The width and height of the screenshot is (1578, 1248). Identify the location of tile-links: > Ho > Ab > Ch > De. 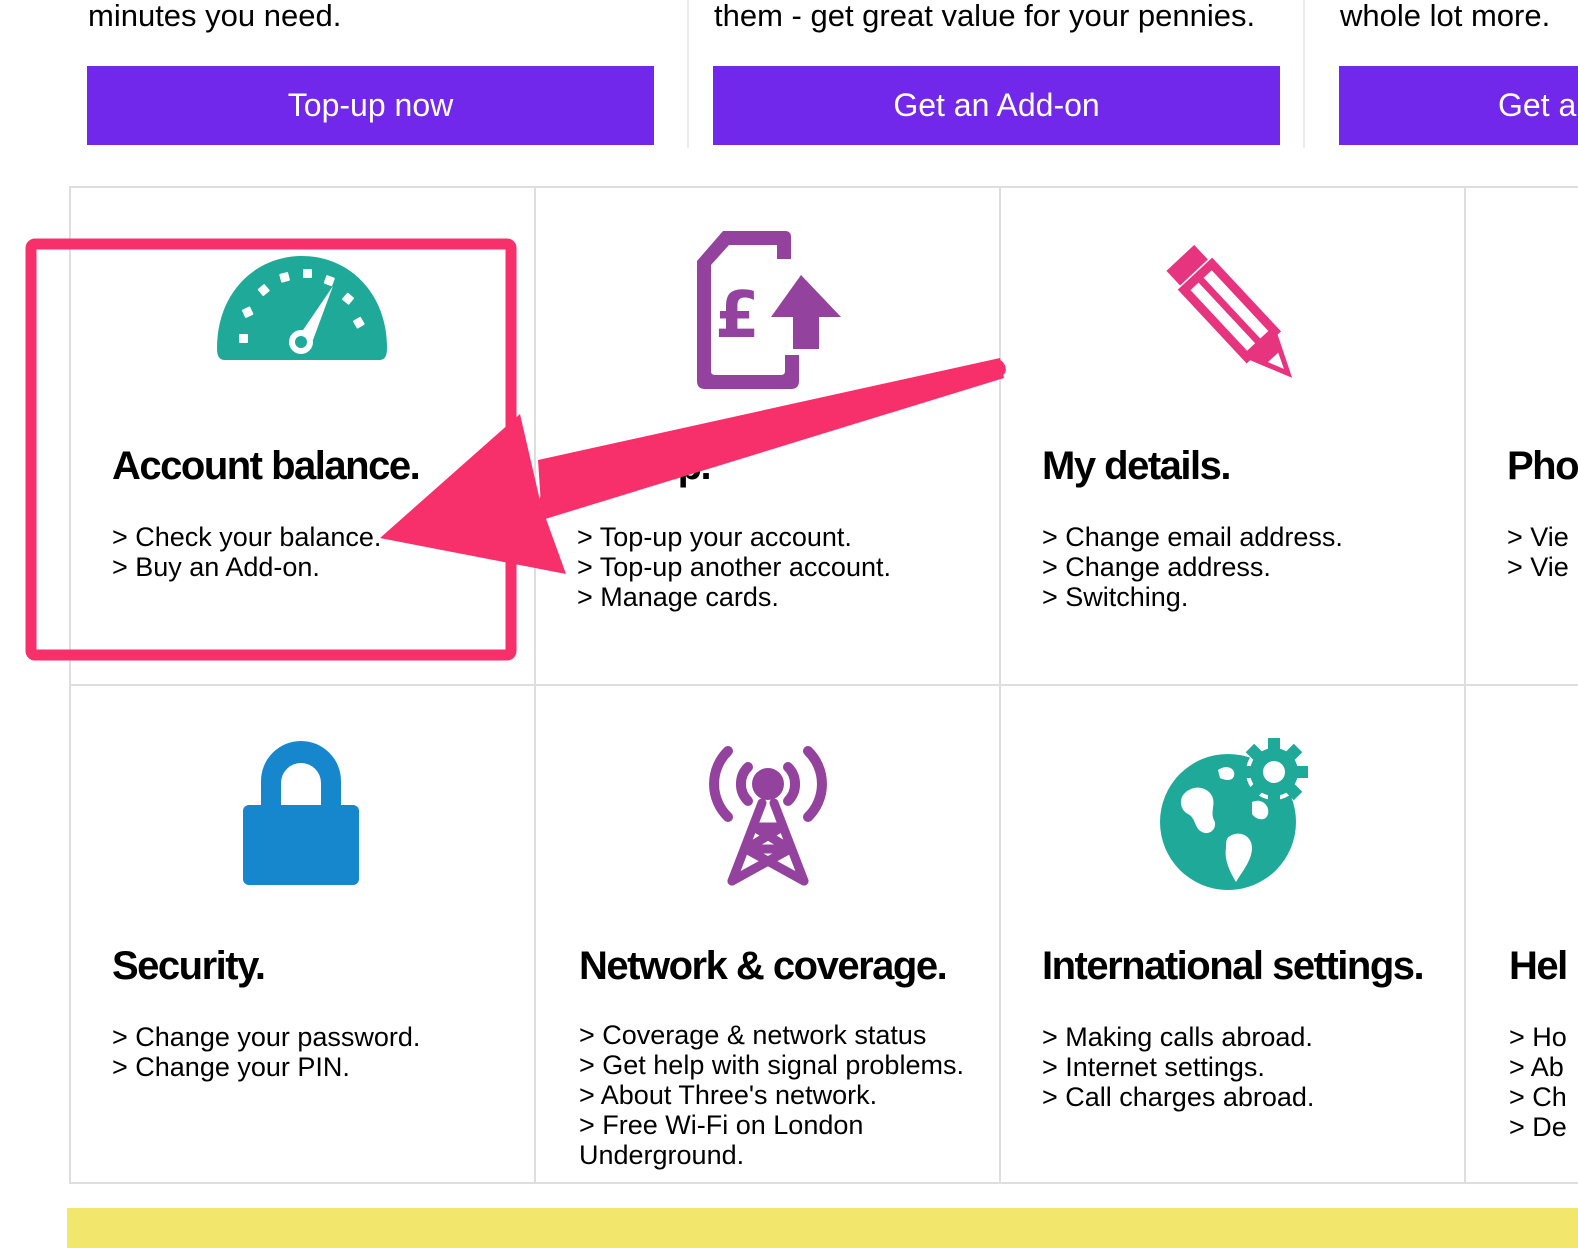
(1538, 1082).